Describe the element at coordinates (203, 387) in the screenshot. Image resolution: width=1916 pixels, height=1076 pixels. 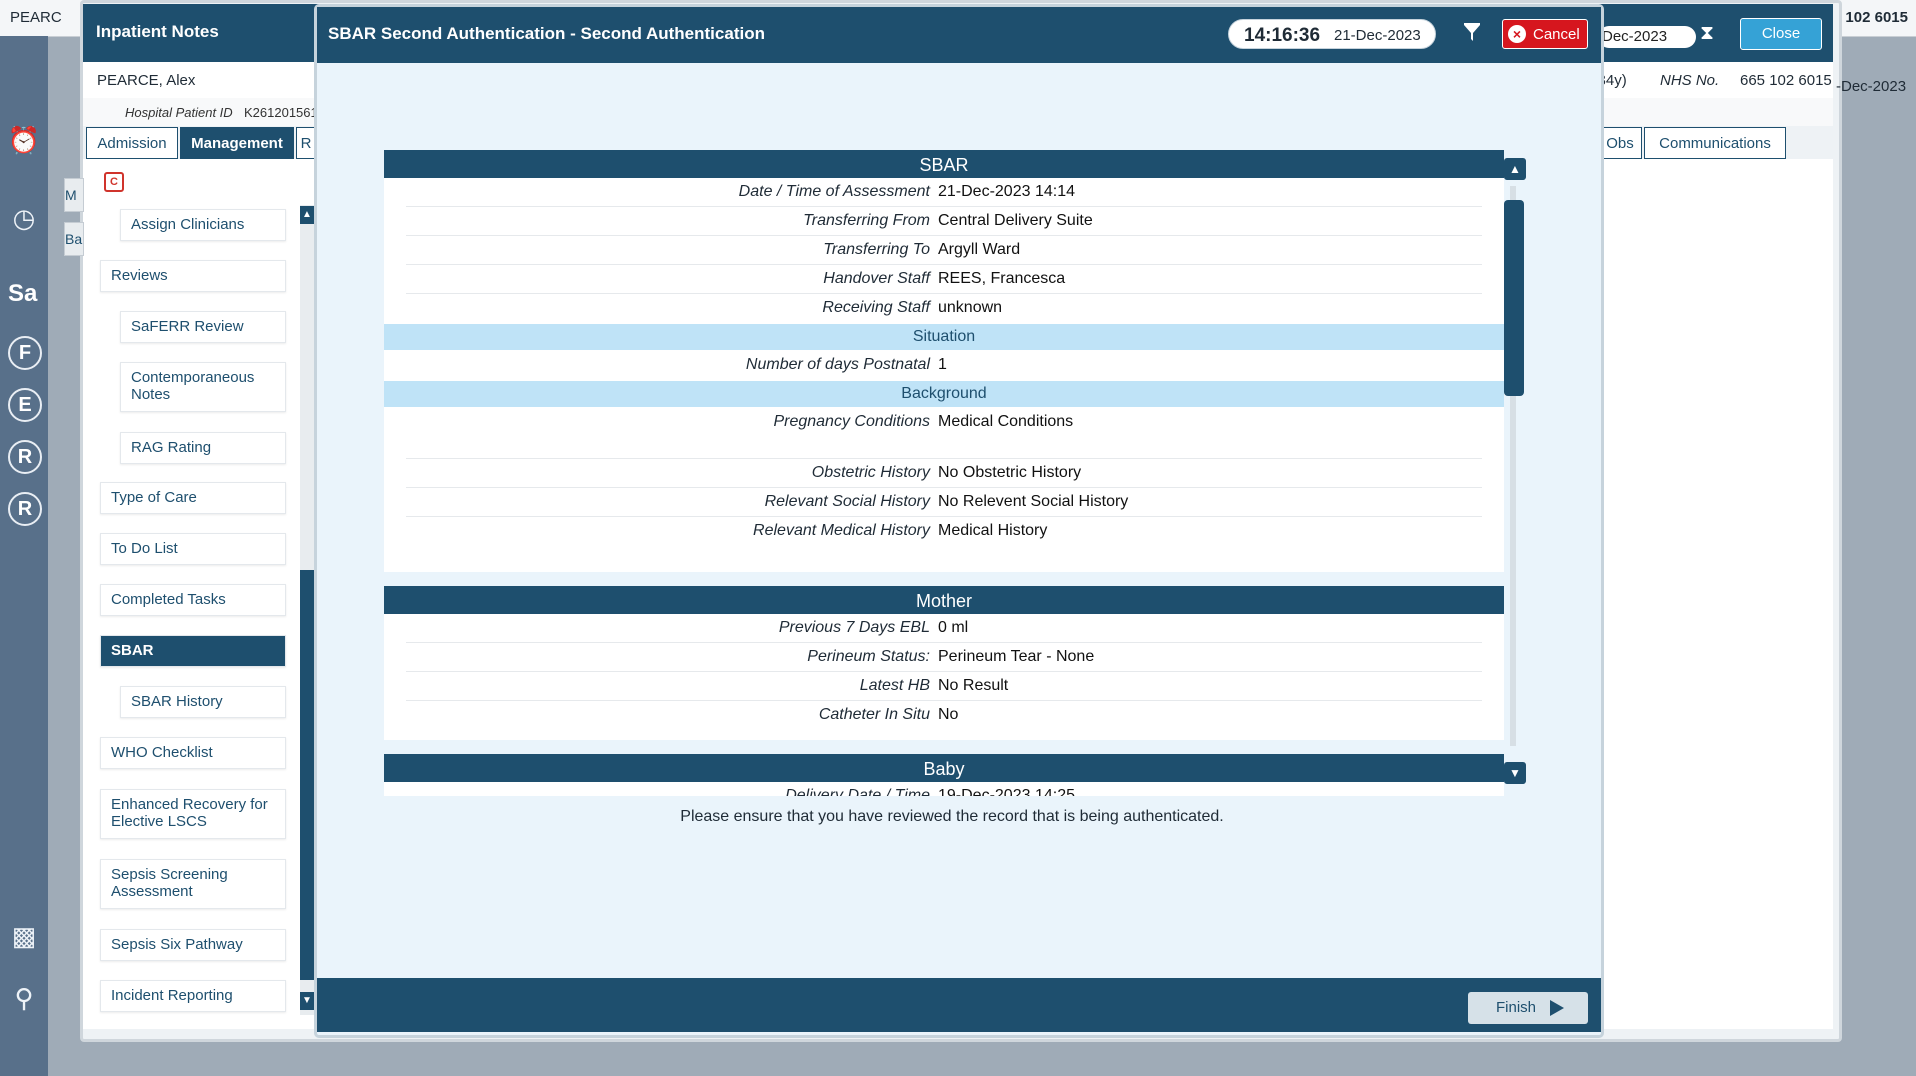
I see `sidebar-item-contemporaneous-notes: Contemporaneous Notes` at that location.